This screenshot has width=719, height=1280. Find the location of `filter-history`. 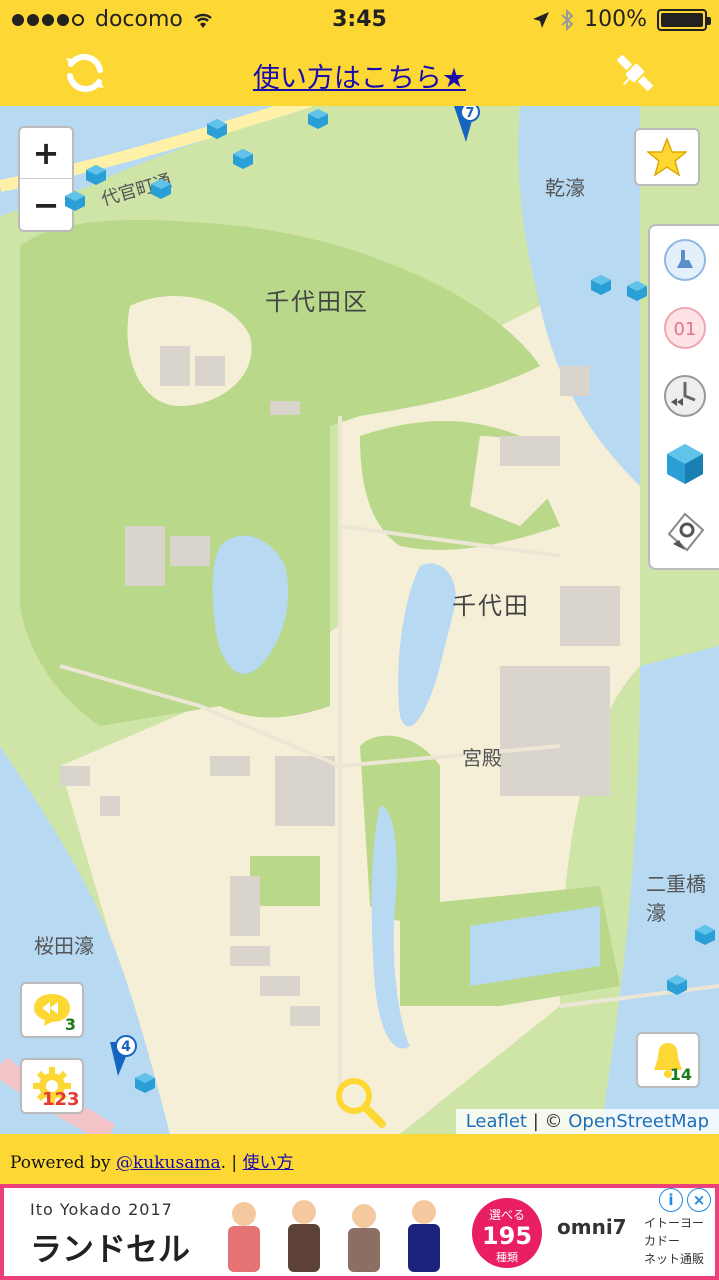

filter-history is located at coordinates (684, 396).